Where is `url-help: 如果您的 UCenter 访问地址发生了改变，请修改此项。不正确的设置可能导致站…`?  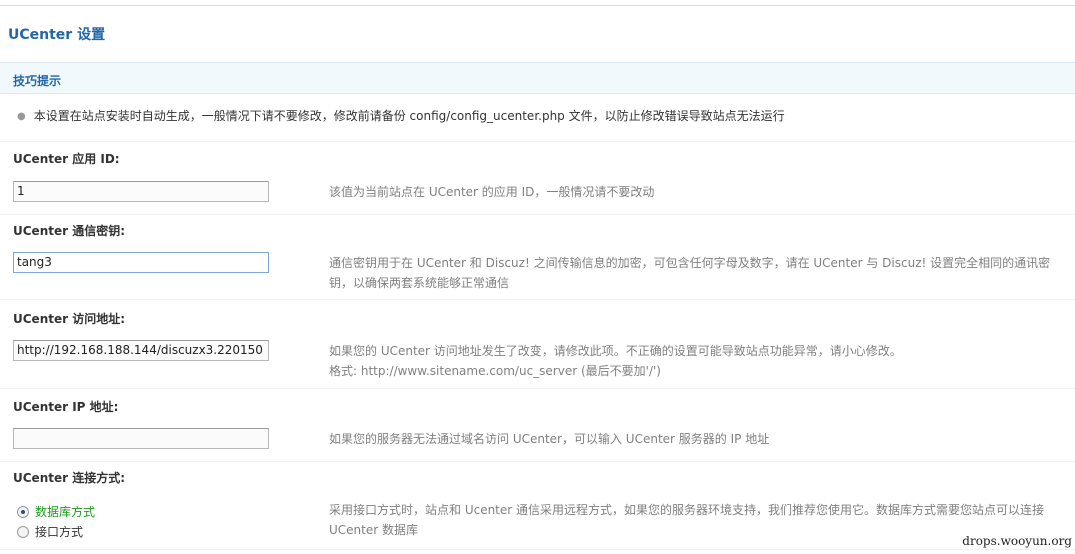
url-help: 如果您的 UCenter 访问地址发生了改变，请修改此项。不正确的设置可能导致站… is located at coordinates (694, 361).